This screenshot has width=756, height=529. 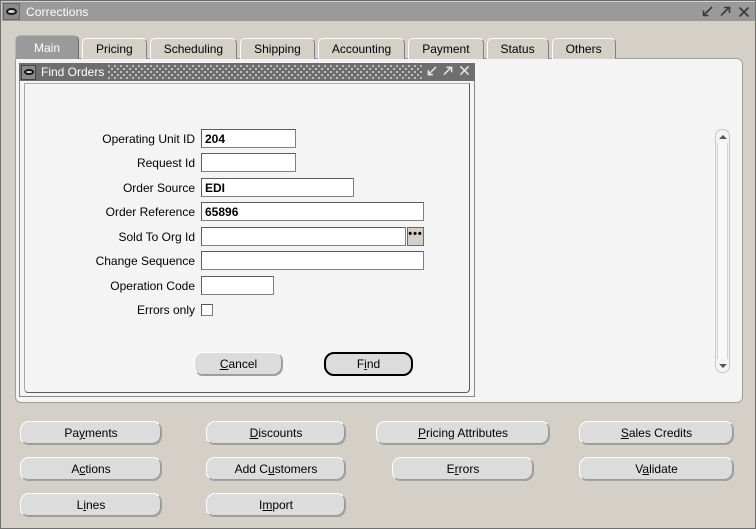 I want to click on field-change-sequence: Change Sequence, so click(x=252, y=260).